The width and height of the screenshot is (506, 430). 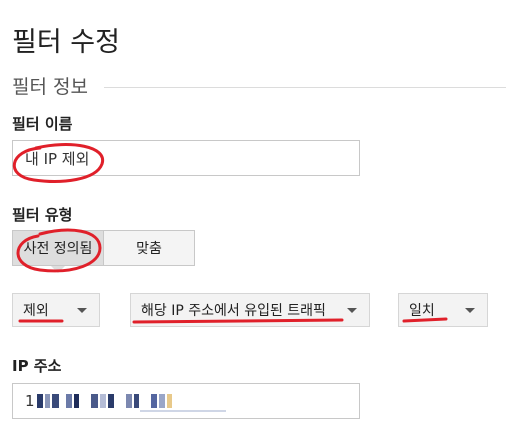 What do you see at coordinates (66, 42) in the screenshot?
I see `page-title: 필터 수정` at bounding box center [66, 42].